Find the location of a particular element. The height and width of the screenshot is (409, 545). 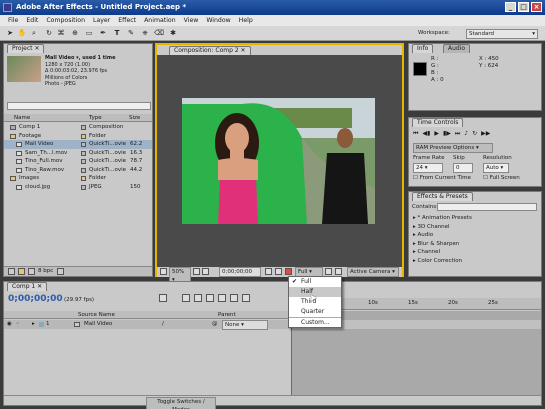

last-frame-icon: ⏭ is located at coordinates (457, 134).